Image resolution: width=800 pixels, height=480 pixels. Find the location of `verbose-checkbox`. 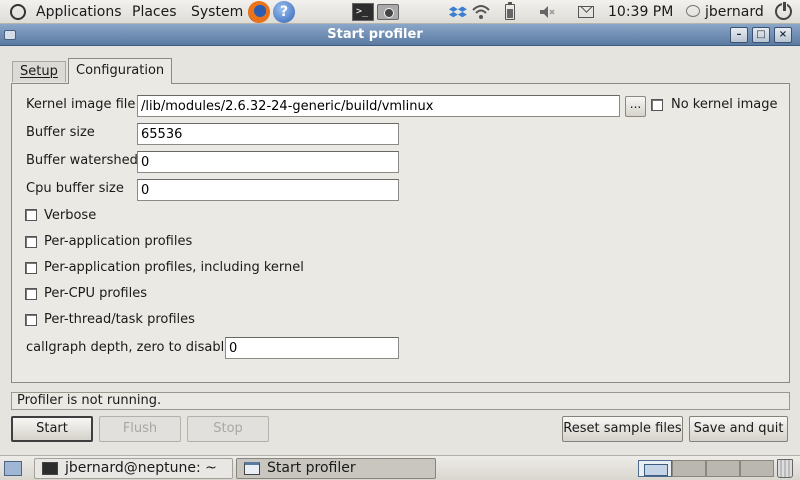

verbose-checkbox is located at coordinates (31, 215).